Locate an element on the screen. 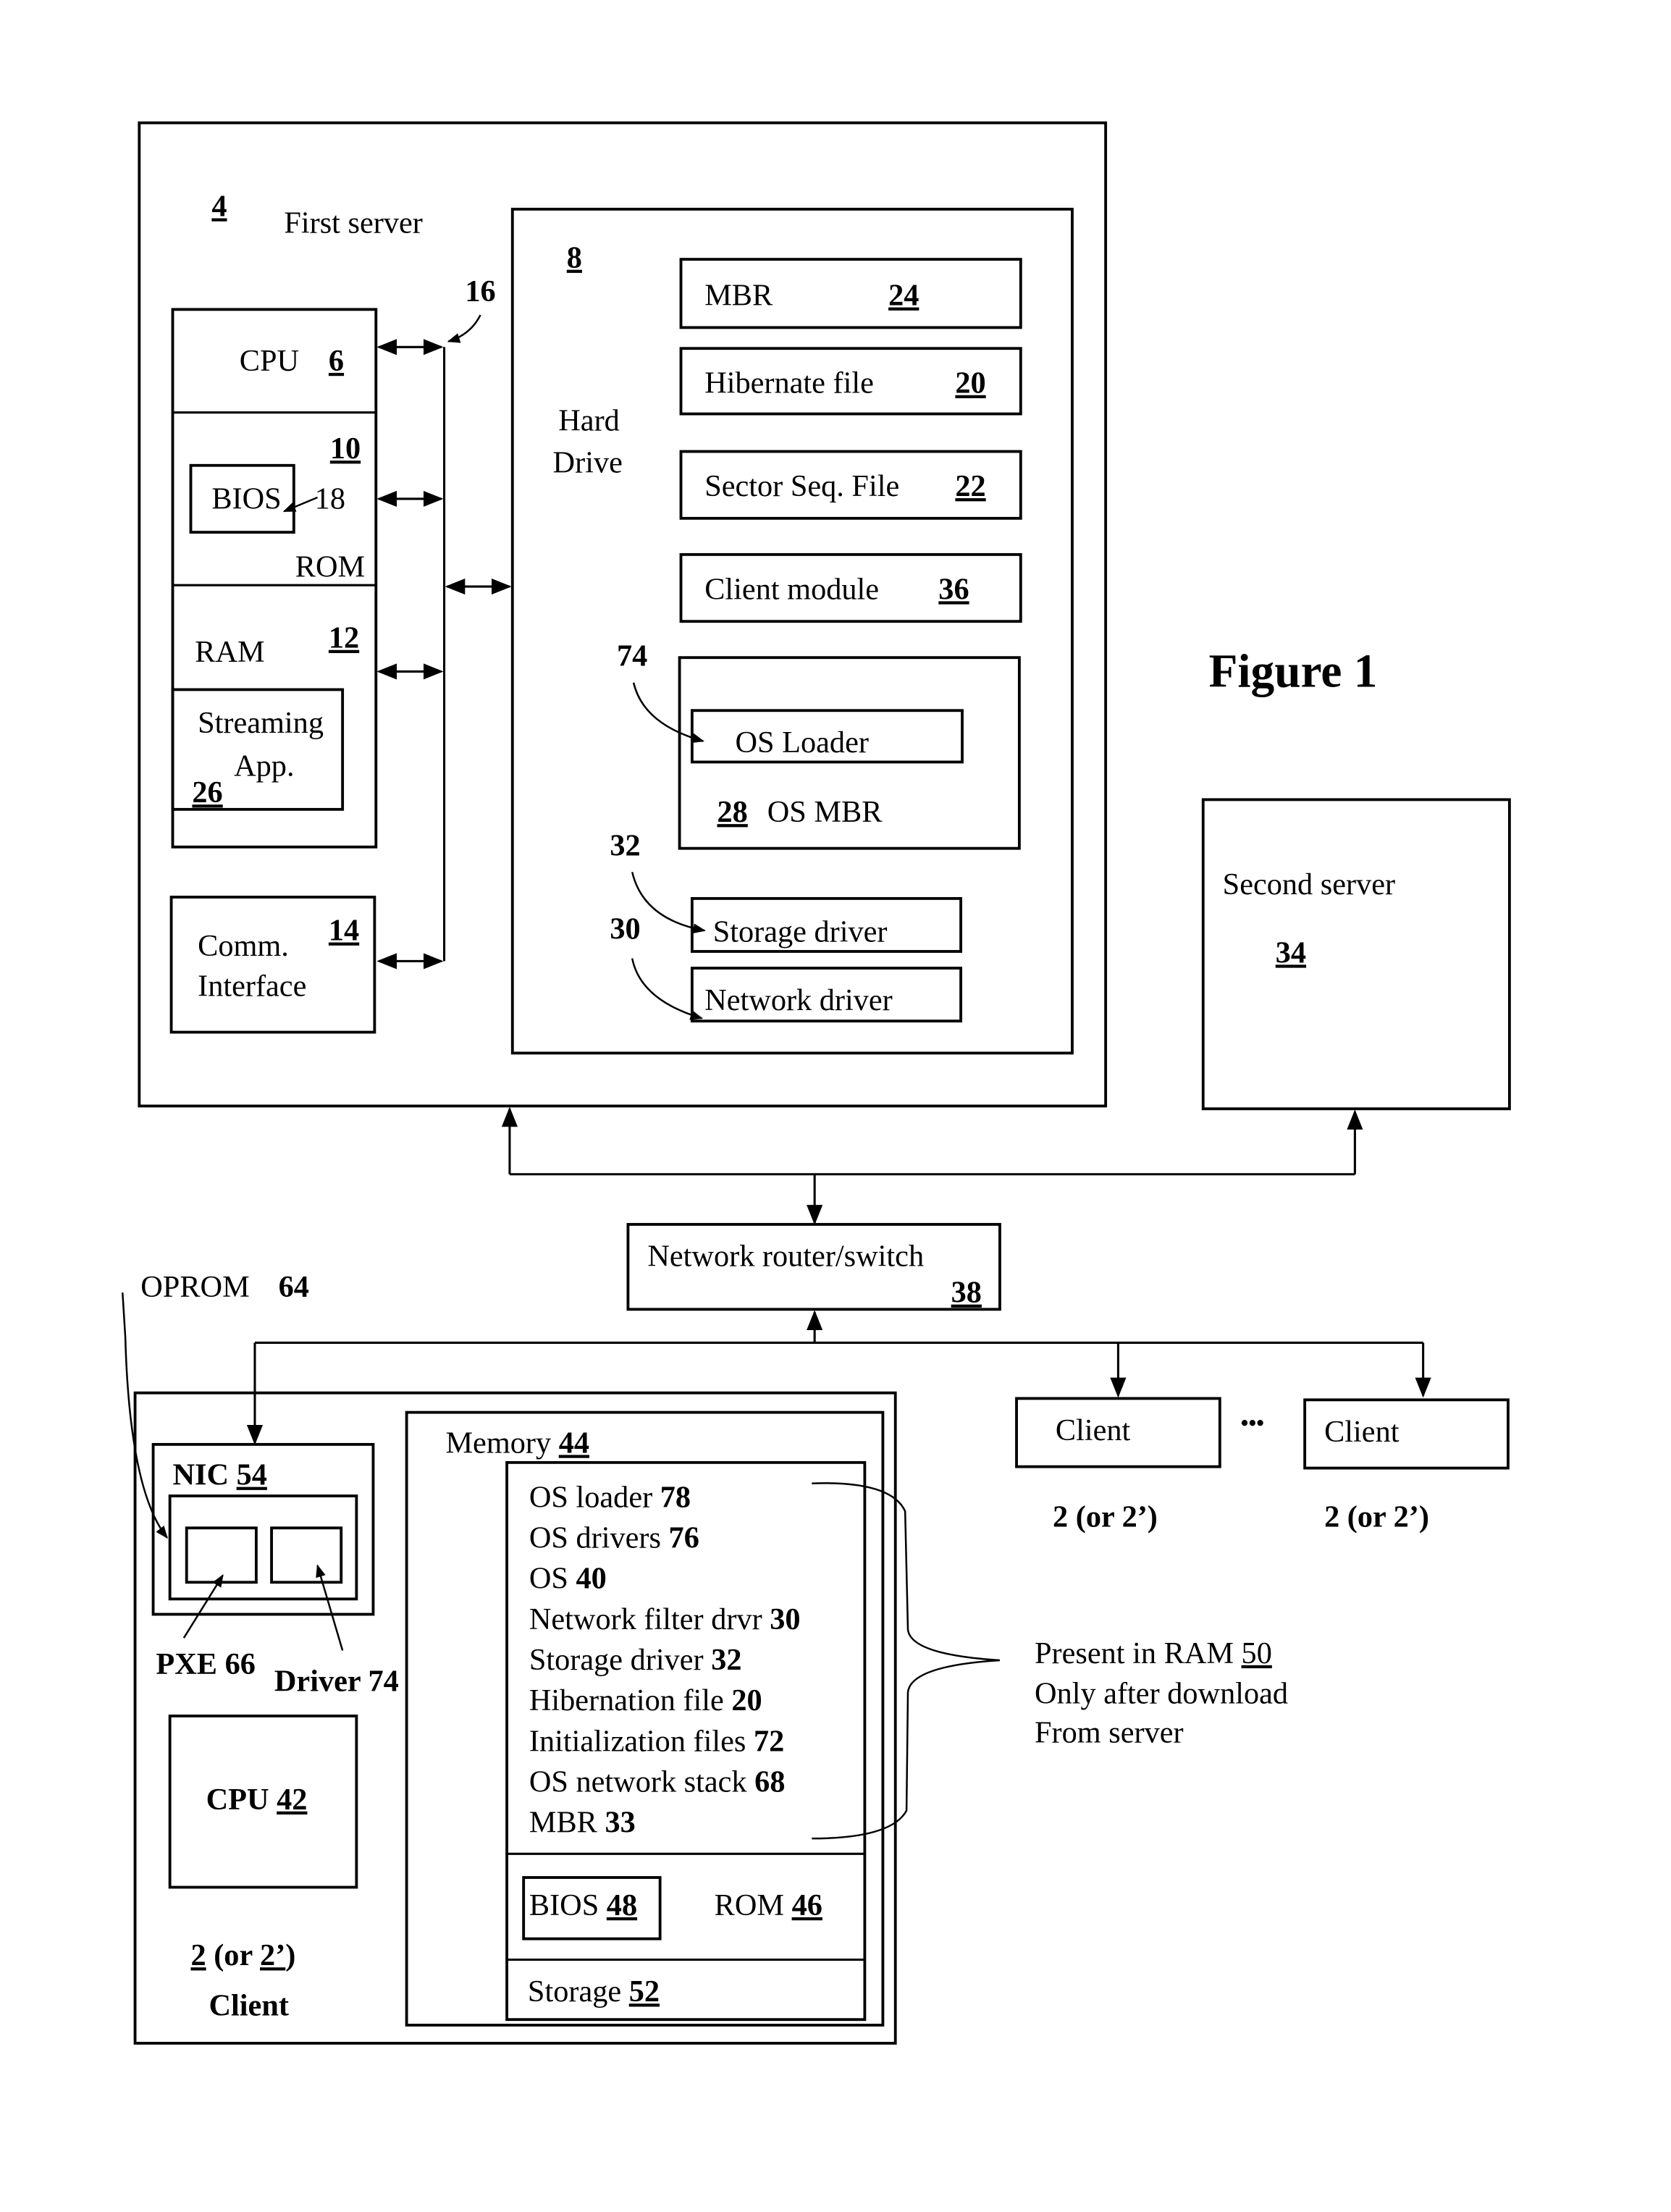 The width and height of the screenshot is (1671, 2212). router-ref: 38 is located at coordinates (966, 1293).